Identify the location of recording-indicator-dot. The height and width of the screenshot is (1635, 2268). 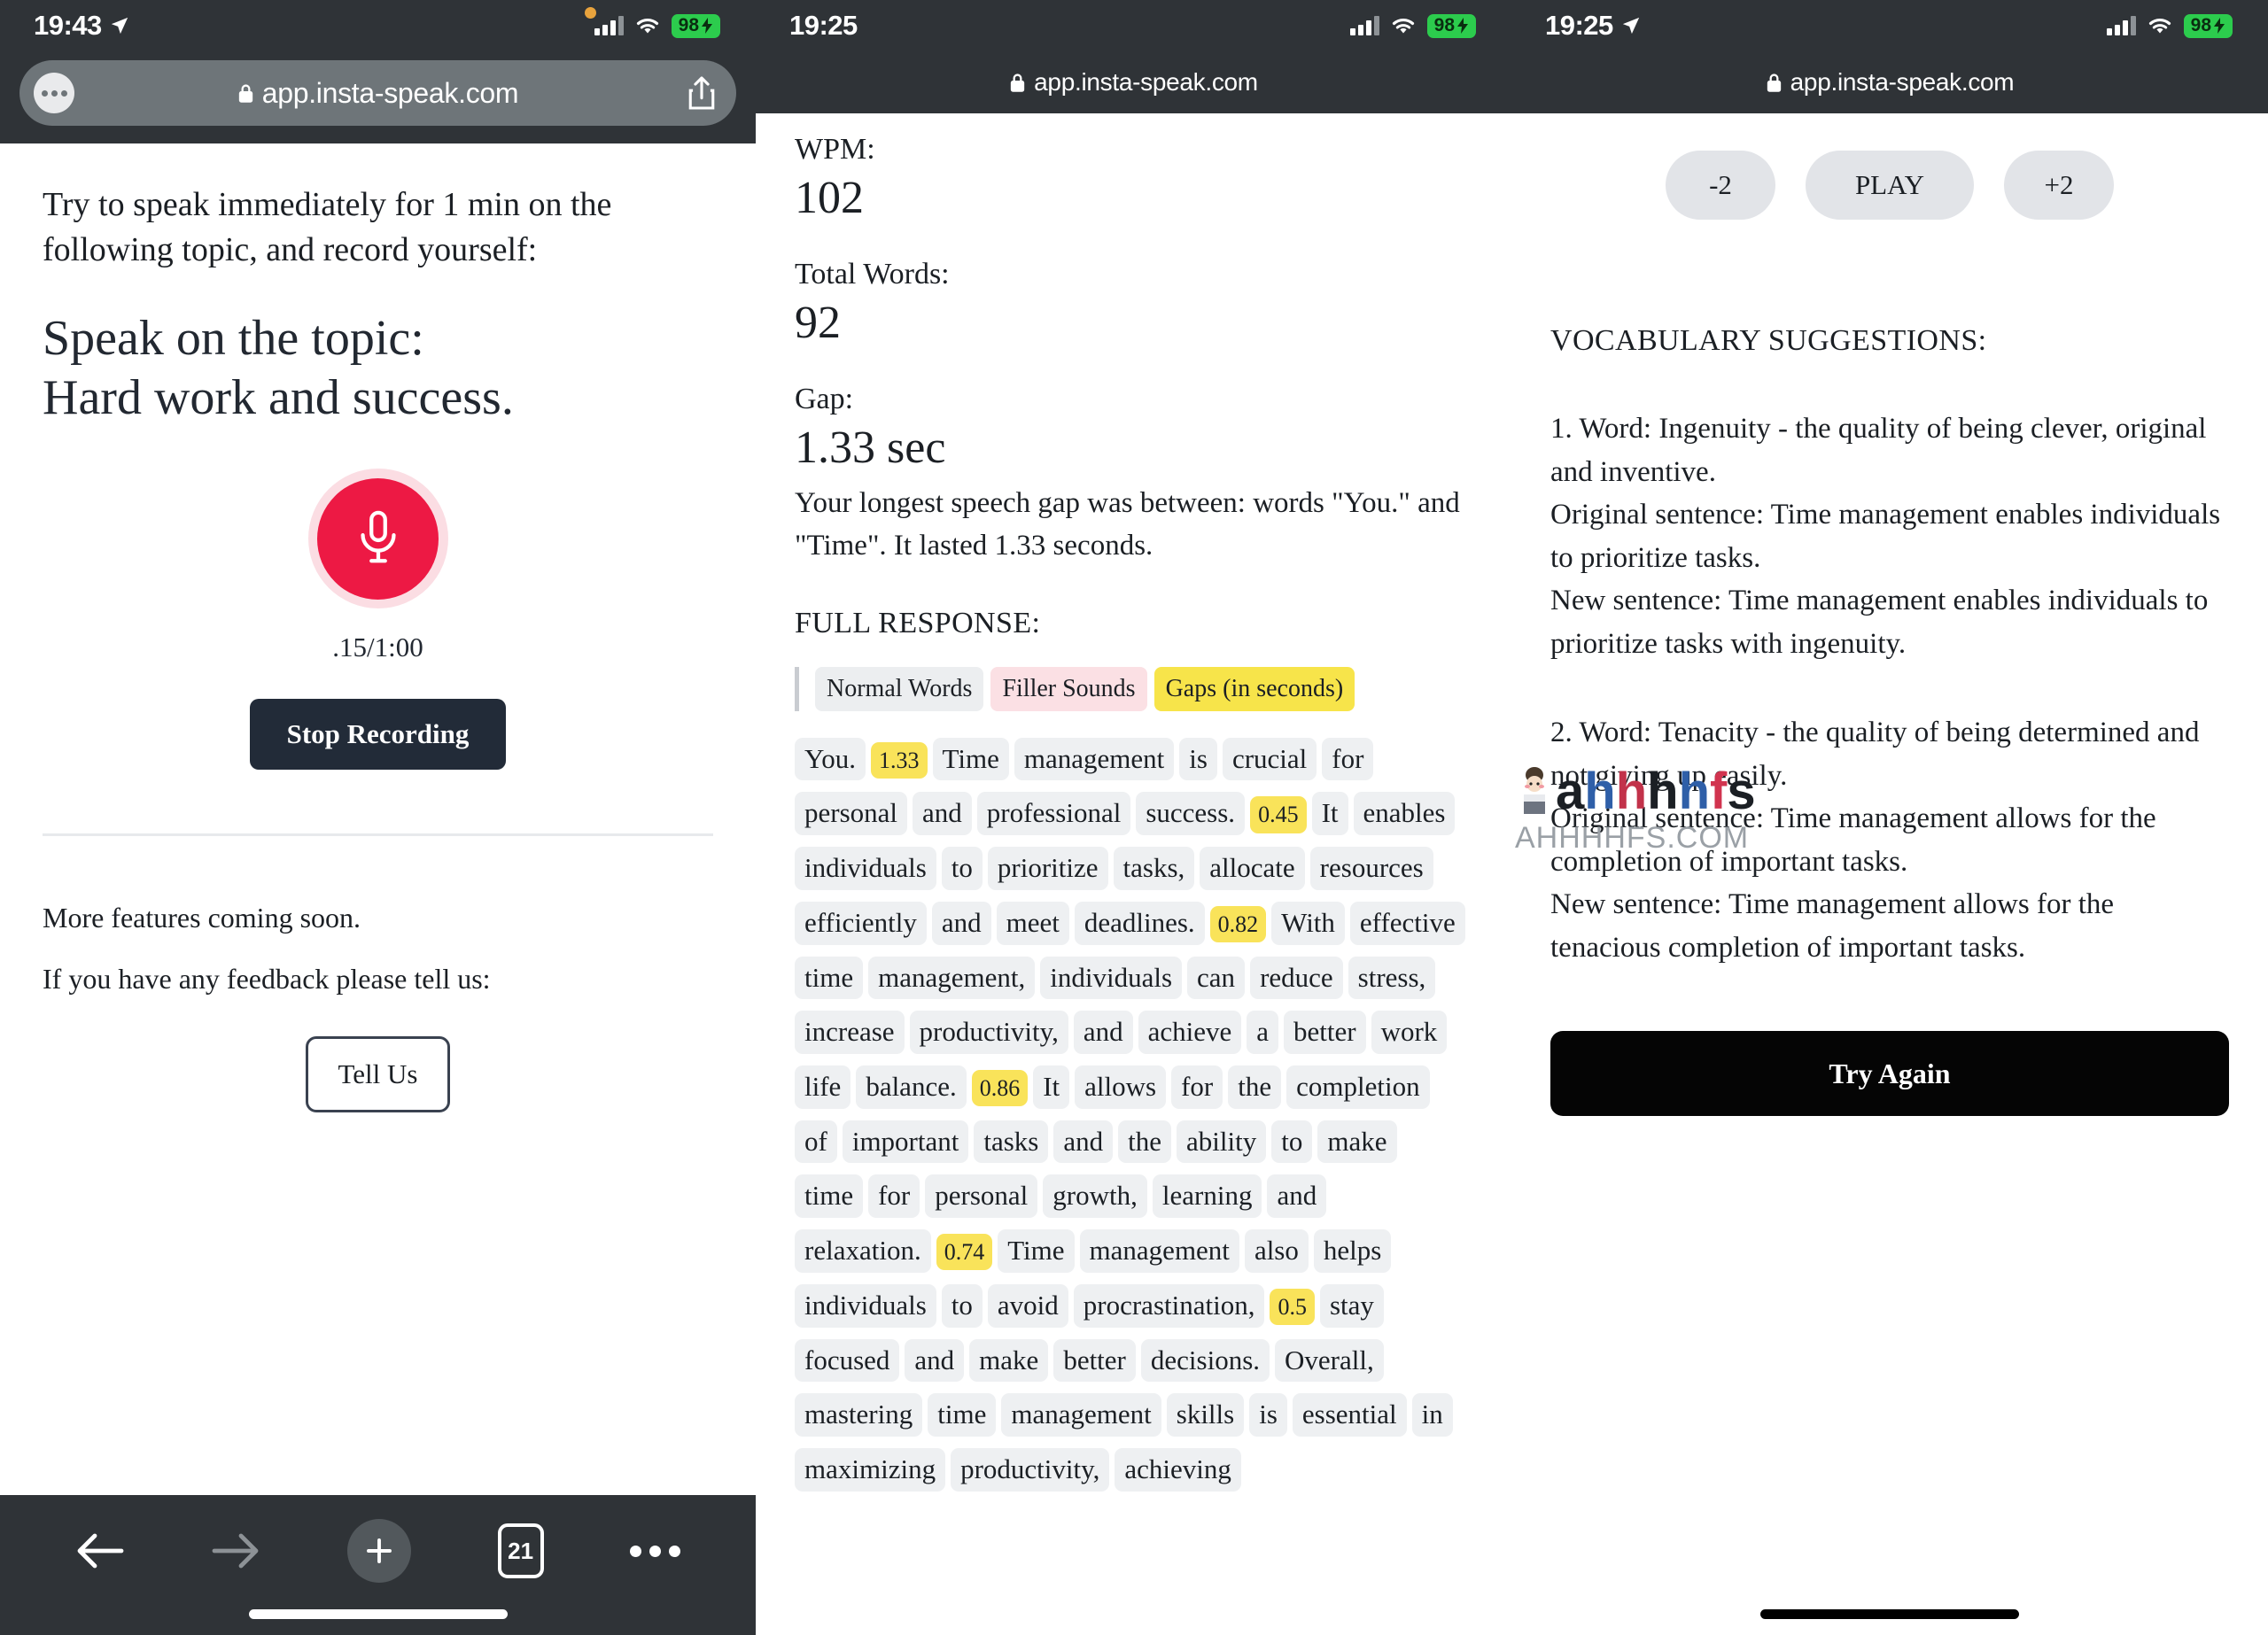
(590, 13).